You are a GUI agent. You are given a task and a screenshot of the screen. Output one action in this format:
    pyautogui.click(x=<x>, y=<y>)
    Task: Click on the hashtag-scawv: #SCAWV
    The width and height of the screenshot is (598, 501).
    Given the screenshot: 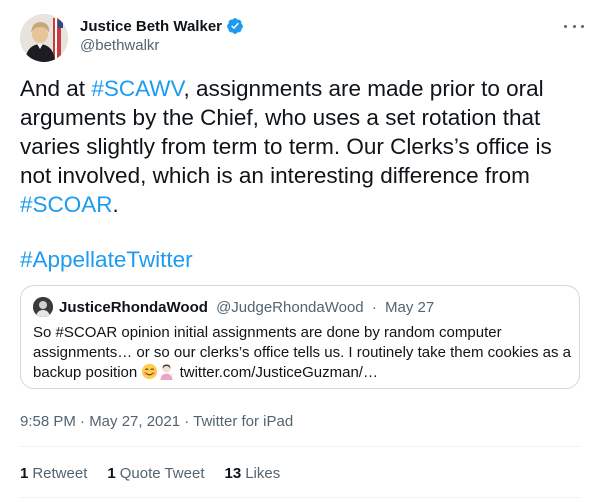 What is the action you would take?
    pyautogui.click(x=137, y=88)
    